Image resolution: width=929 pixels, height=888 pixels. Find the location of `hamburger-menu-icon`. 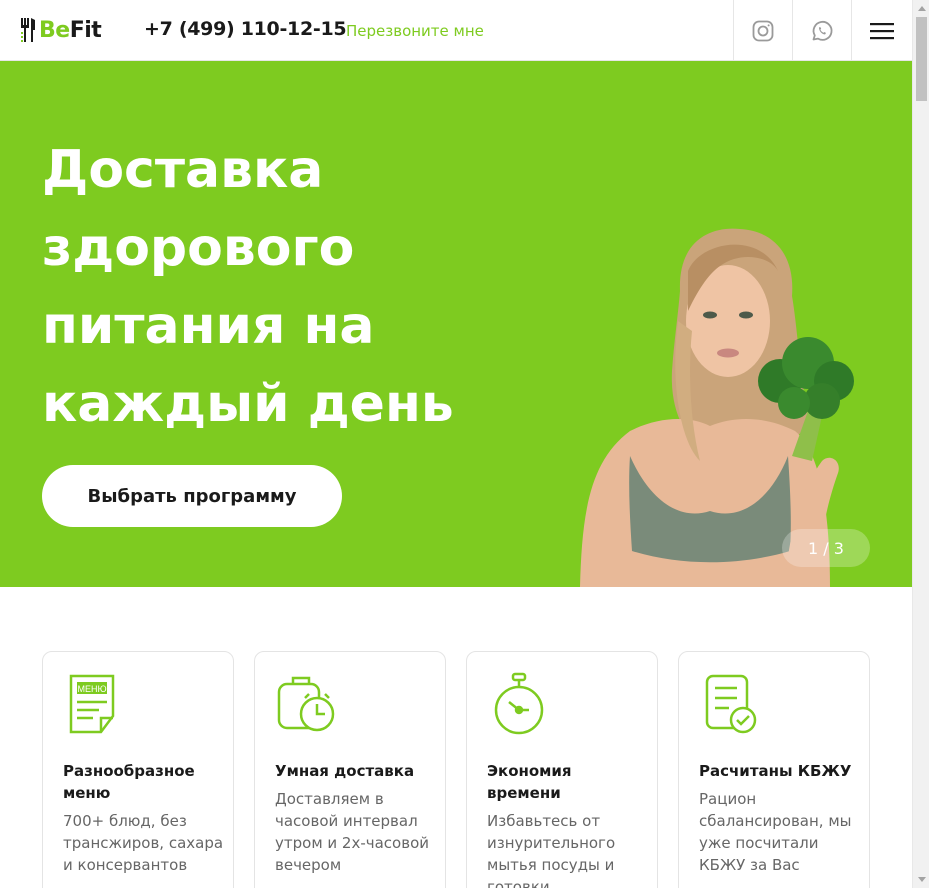

hamburger-menu-icon is located at coordinates (882, 30).